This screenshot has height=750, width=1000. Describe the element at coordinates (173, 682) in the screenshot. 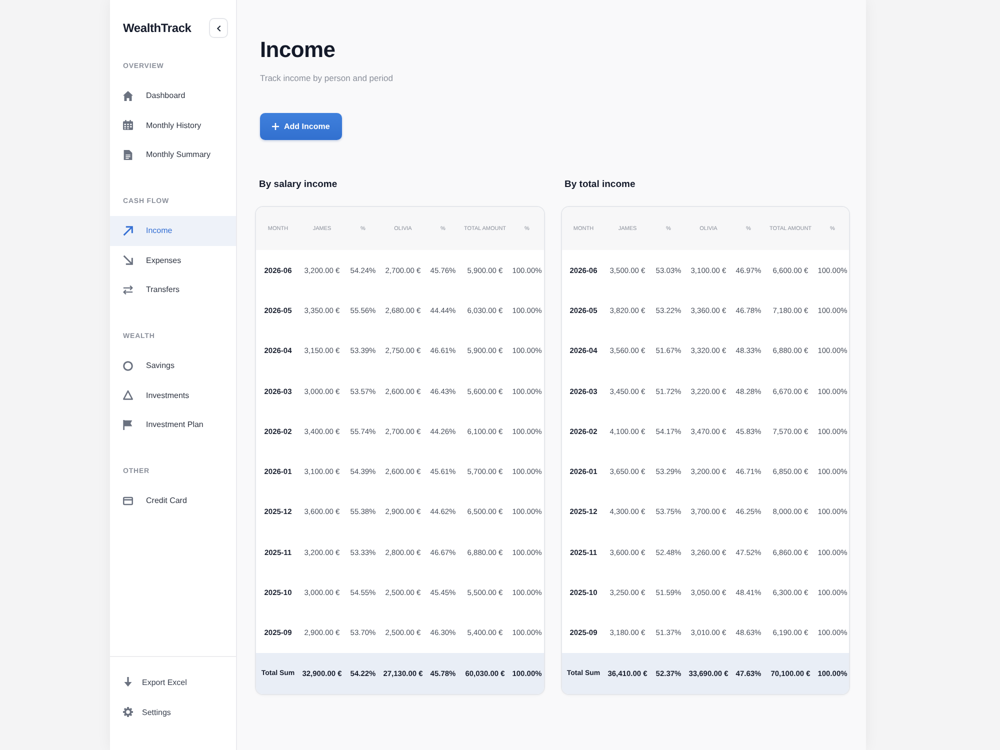

I see `footer-item: Export Excel` at that location.